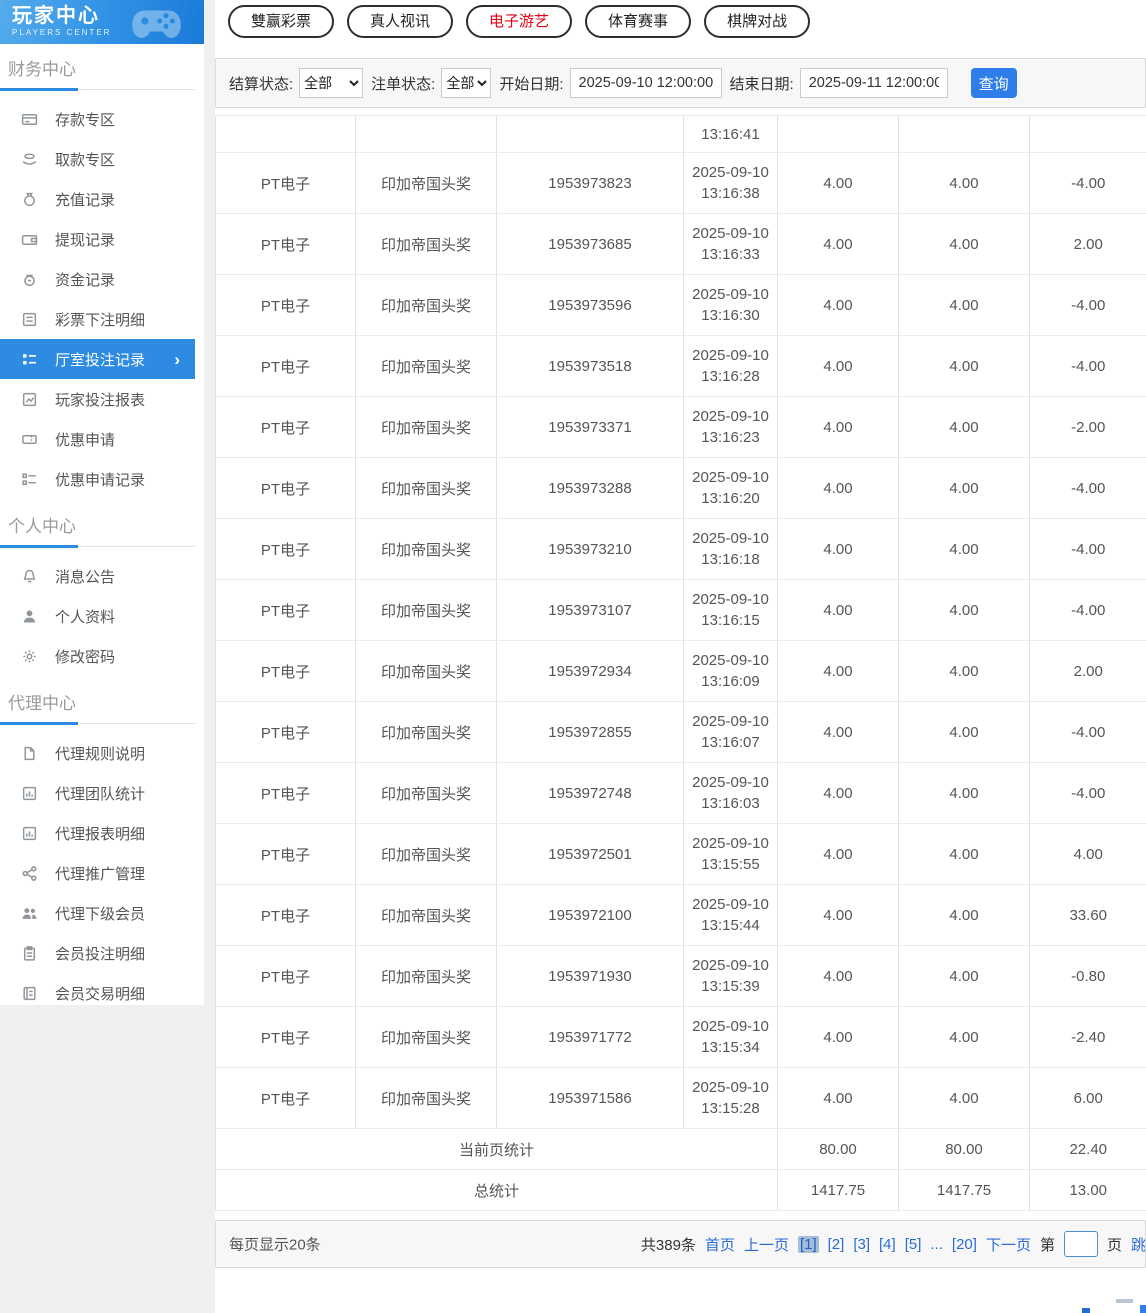 The width and height of the screenshot is (1146, 1313). Describe the element at coordinates (730, 610) in the screenshot. I see `cell-datetime: 2025-09-10 13:16:15` at that location.